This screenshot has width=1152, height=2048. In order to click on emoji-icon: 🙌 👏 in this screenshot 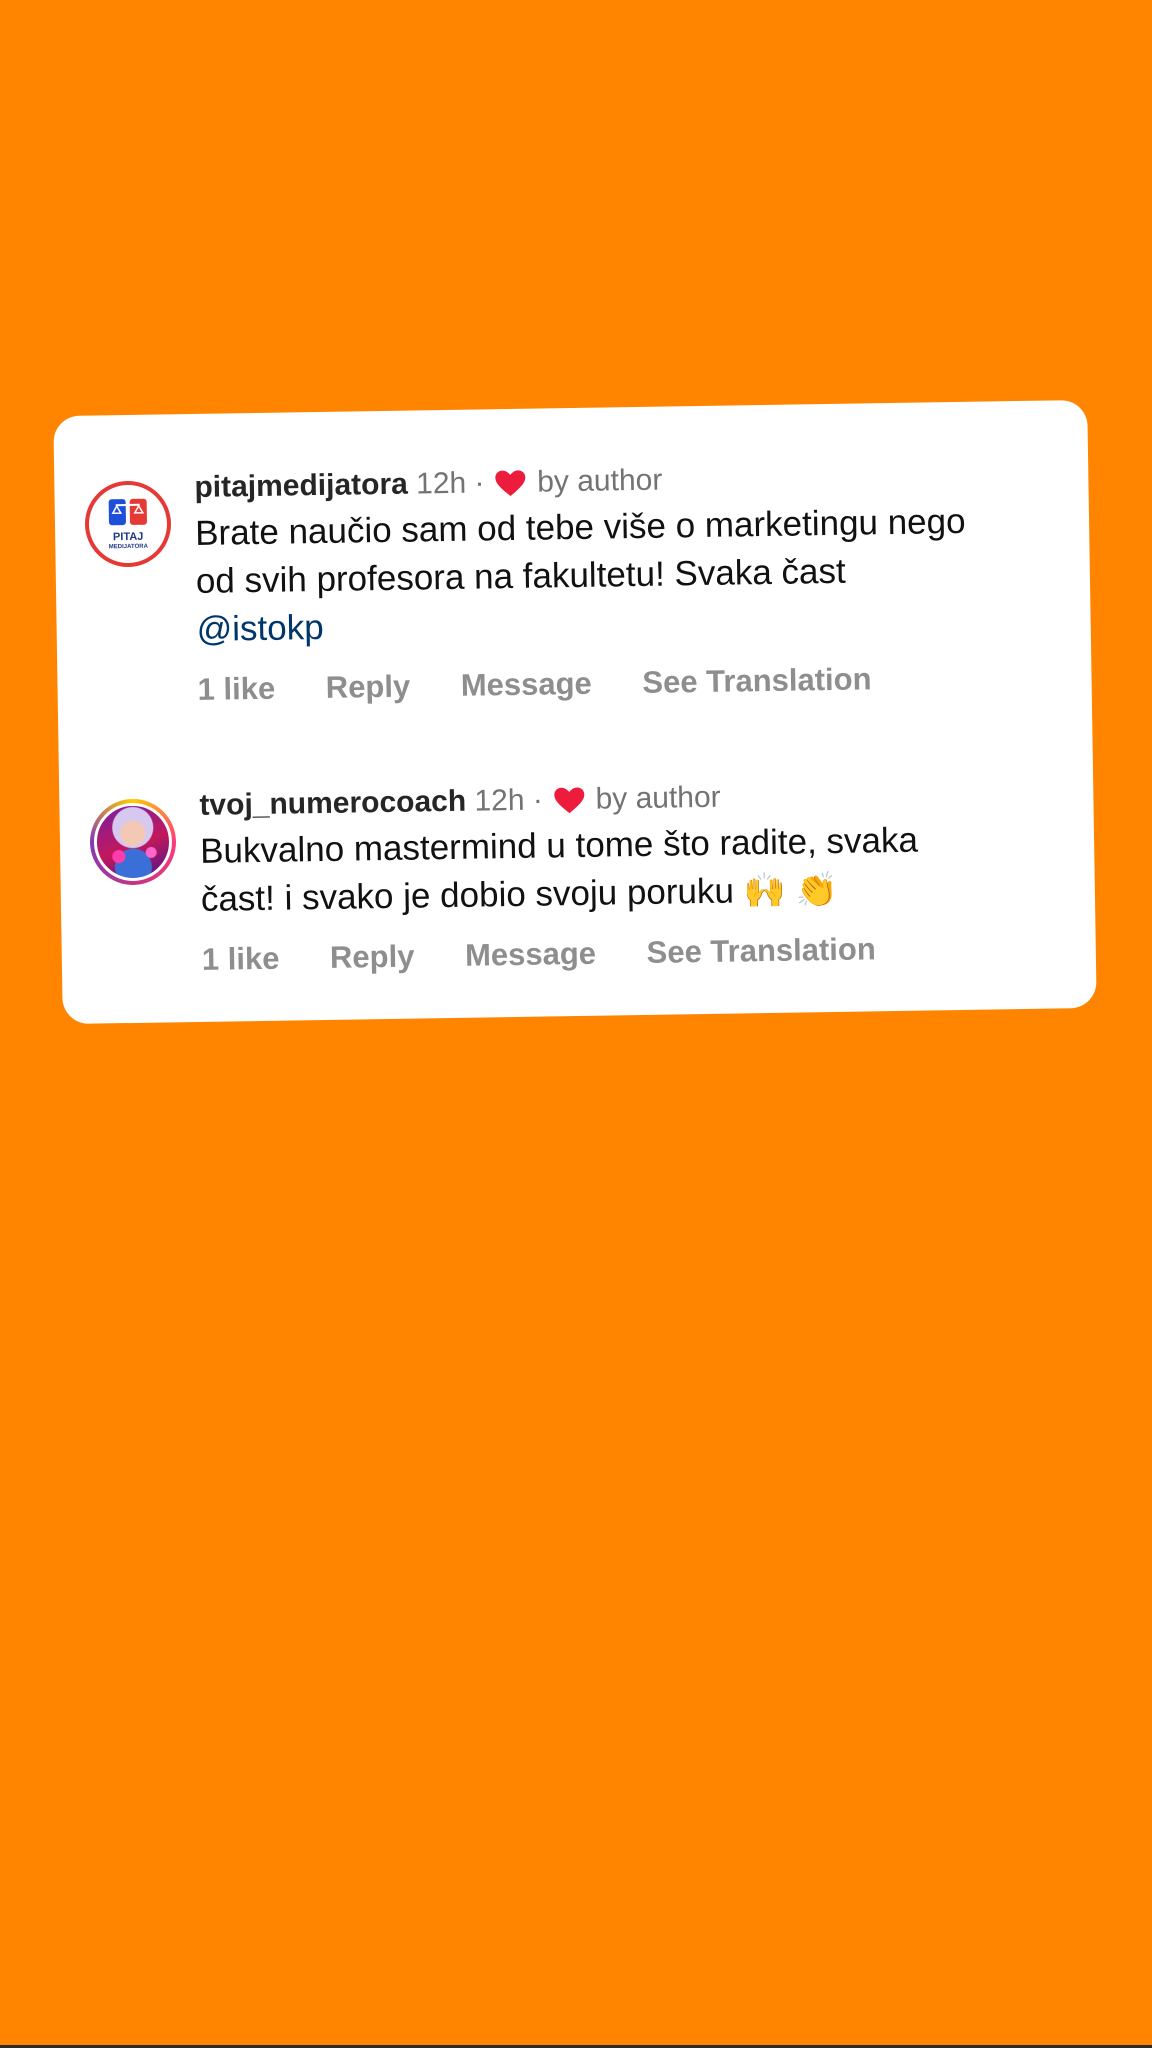, I will do `click(791, 890)`.